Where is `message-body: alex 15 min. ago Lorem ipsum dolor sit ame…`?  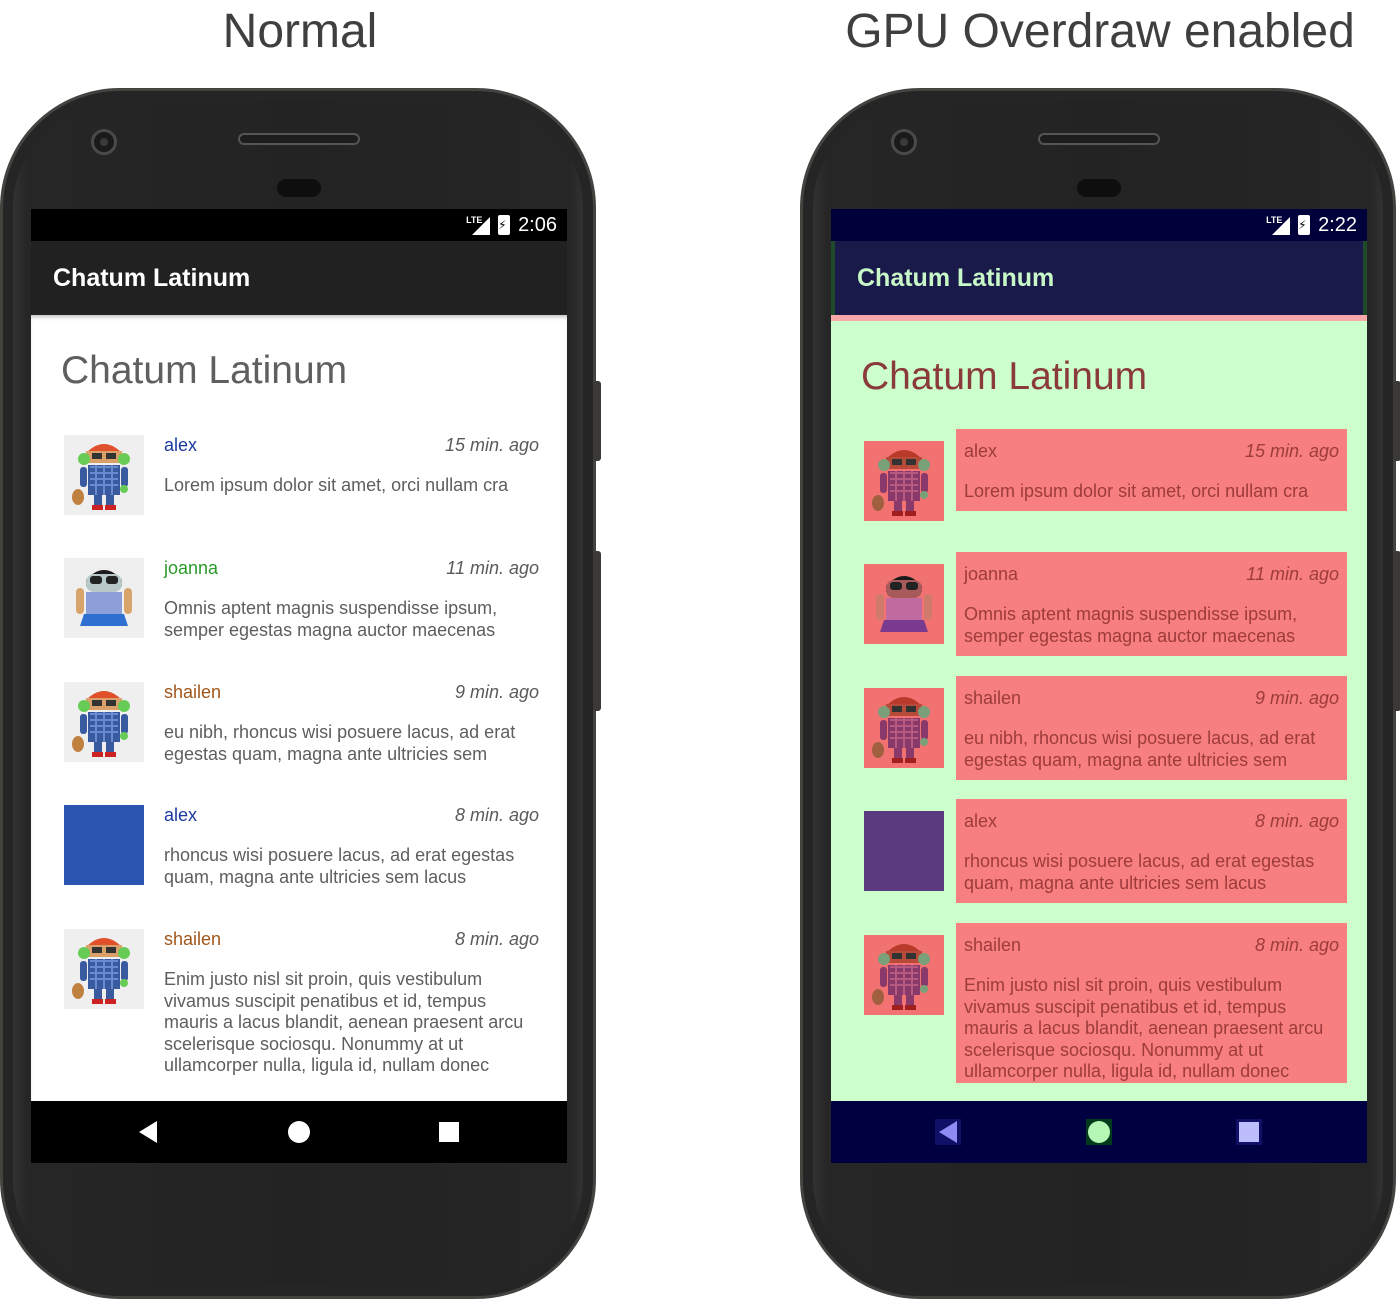 message-body: alex 15 min. ago Lorem ipsum dolor sit ame… is located at coordinates (1151, 470).